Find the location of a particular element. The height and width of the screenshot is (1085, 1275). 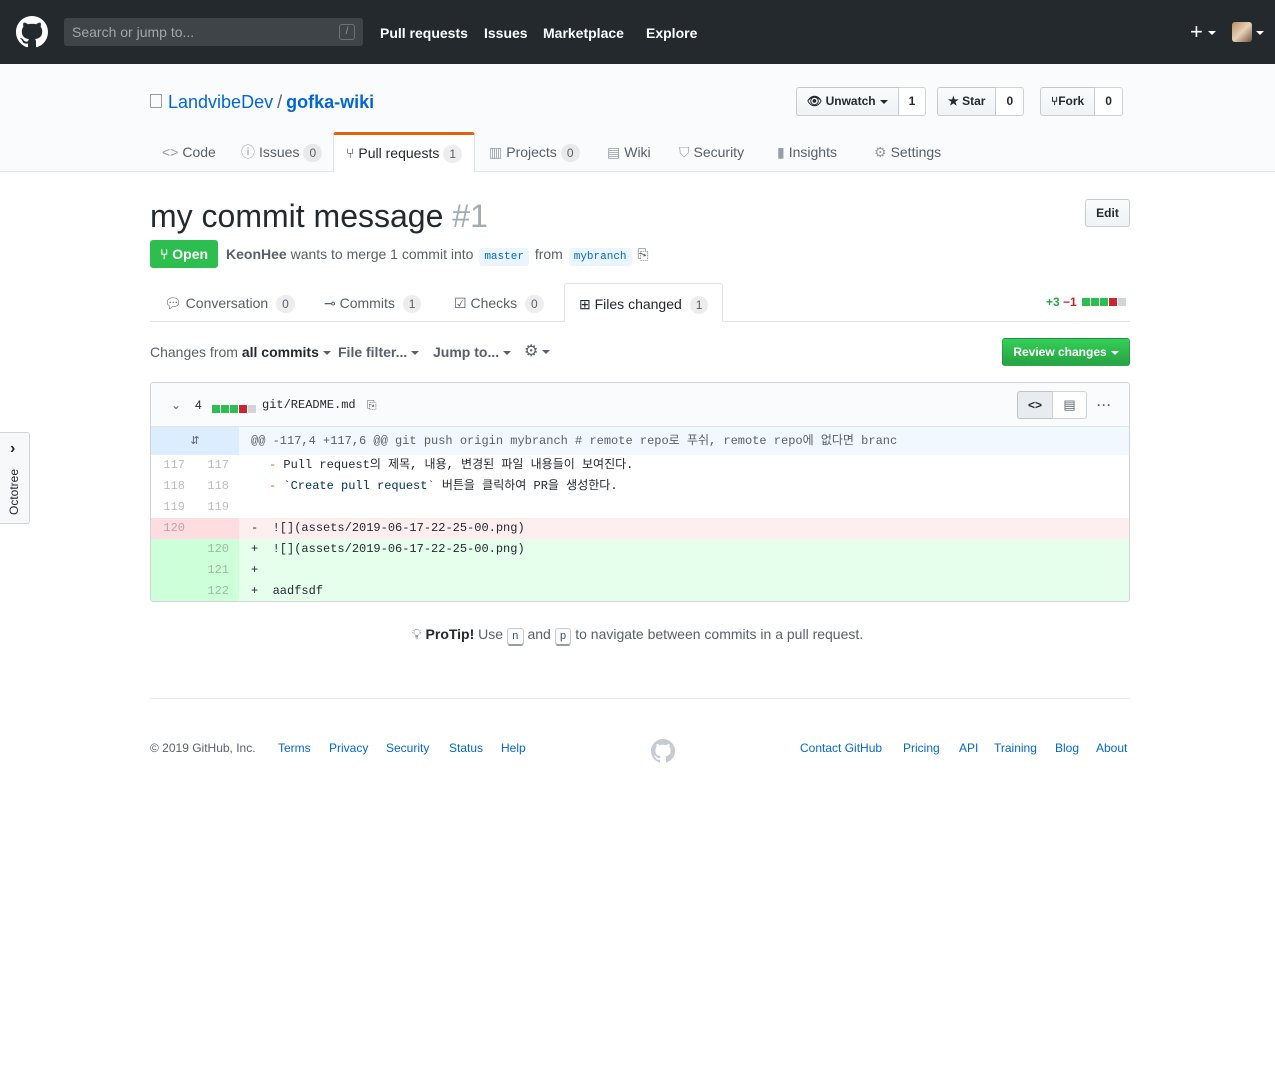

footer-link-pricing: Pricing is located at coordinates (921, 748).